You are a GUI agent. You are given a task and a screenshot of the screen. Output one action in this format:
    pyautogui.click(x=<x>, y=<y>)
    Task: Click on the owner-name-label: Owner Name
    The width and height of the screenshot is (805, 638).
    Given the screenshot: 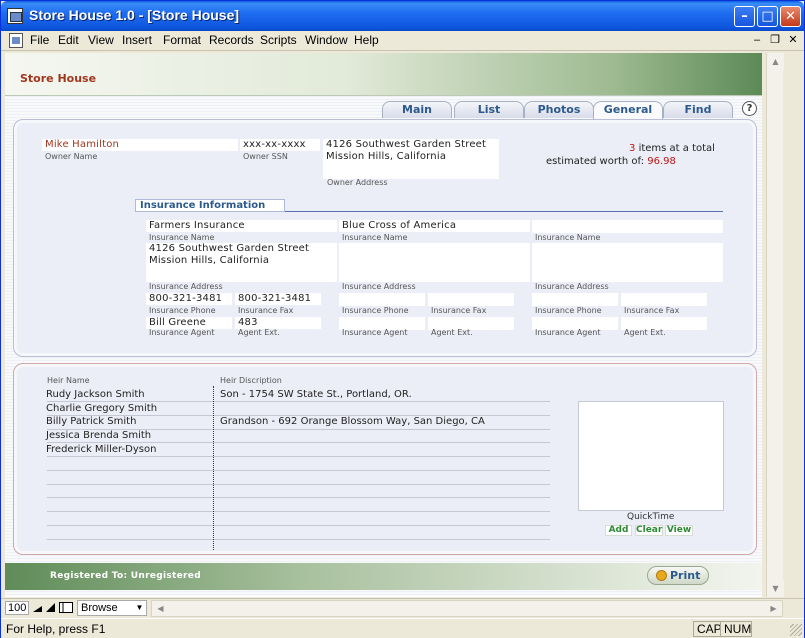 What is the action you would take?
    pyautogui.click(x=71, y=156)
    